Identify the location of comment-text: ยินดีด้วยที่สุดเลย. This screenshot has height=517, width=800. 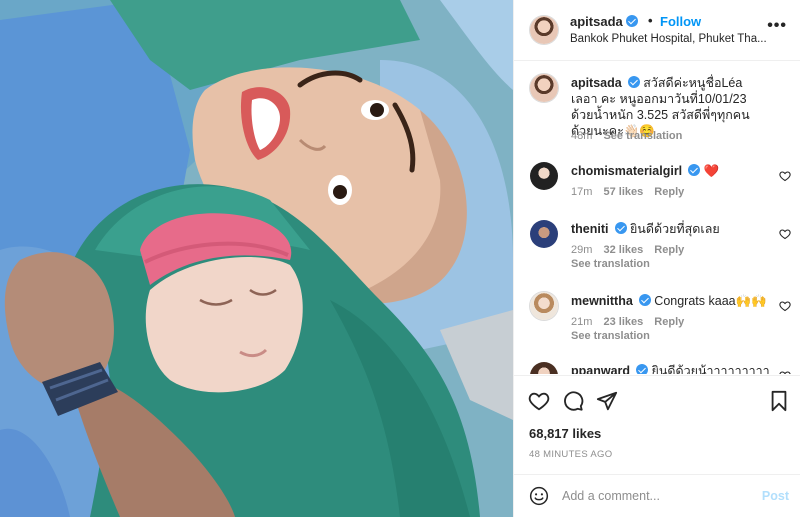
(674, 229).